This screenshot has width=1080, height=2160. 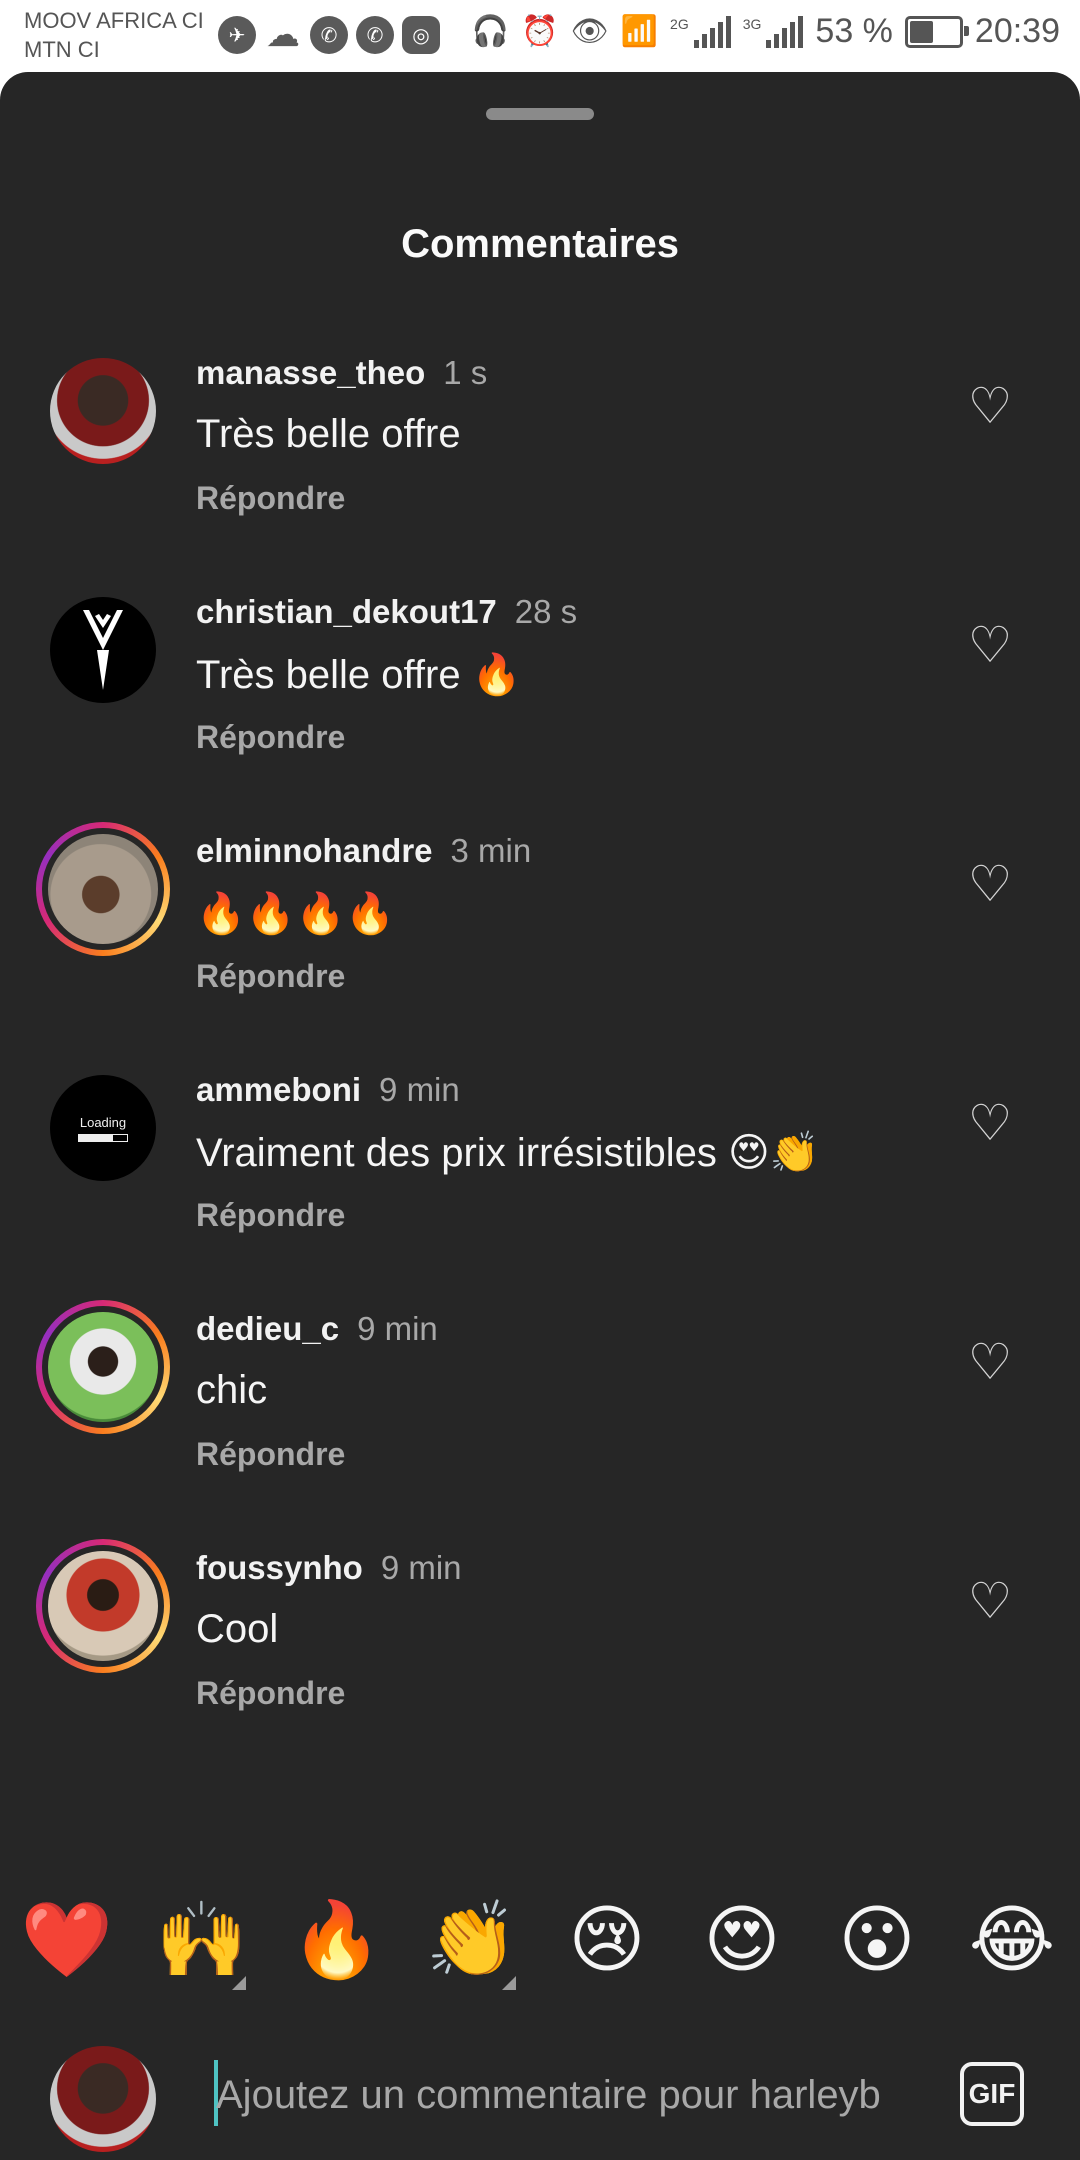 I want to click on gif-button: GIF, so click(x=992, y=2094).